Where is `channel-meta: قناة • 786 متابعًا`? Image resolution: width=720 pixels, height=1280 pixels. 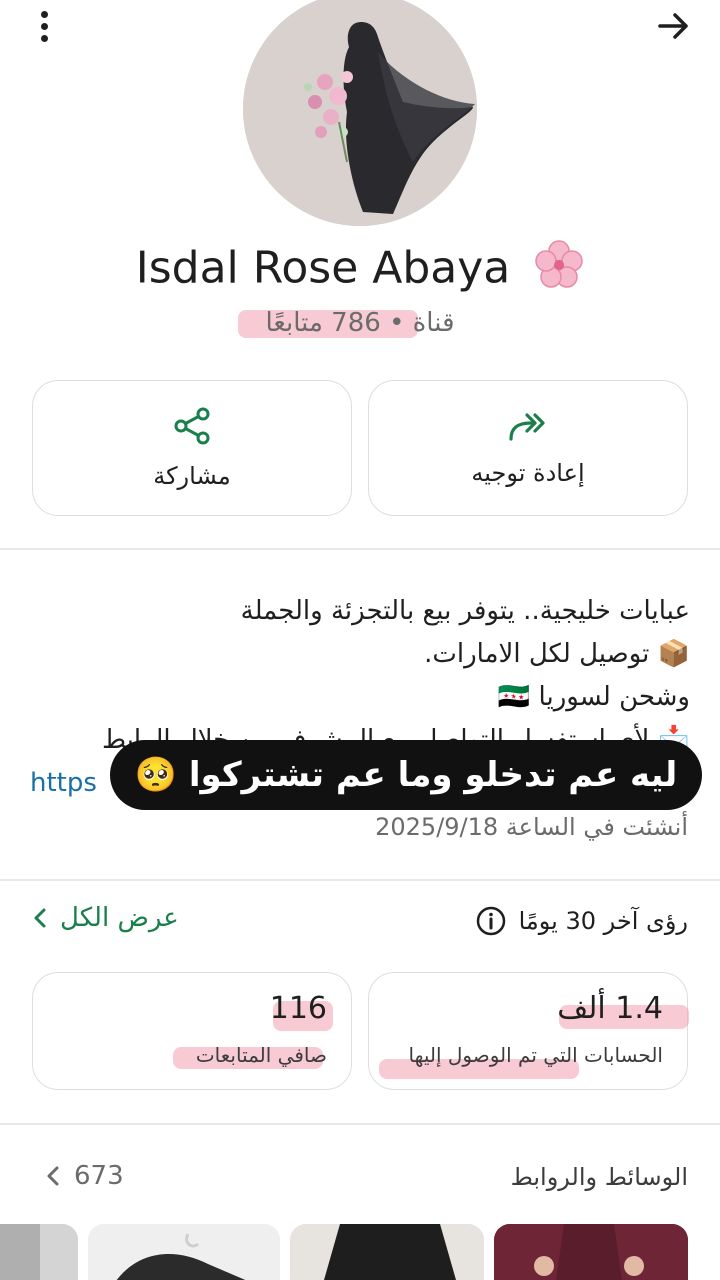
channel-meta: قناة • 786 متابعًا is located at coordinates (360, 323).